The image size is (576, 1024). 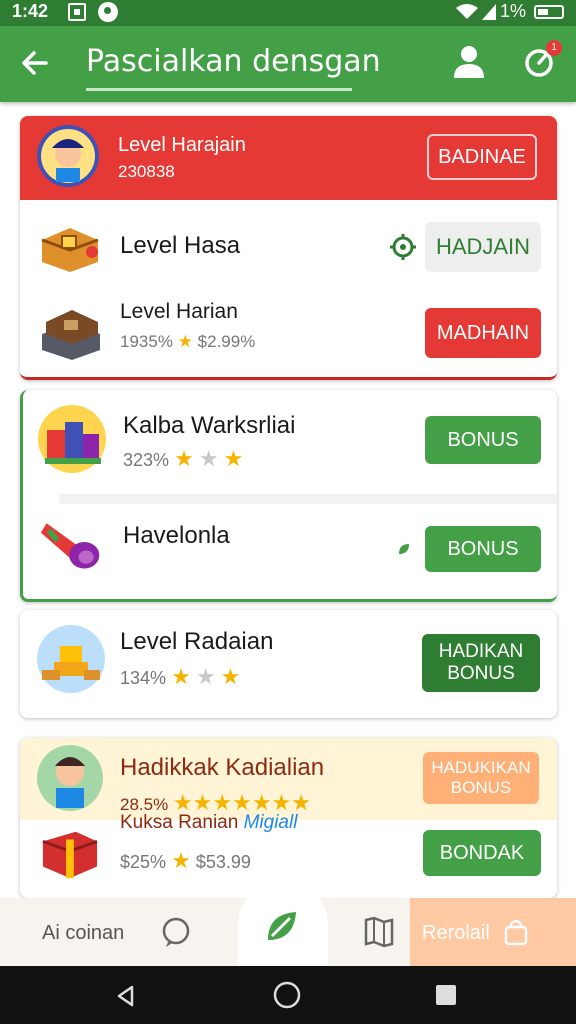 I want to click on app-bar: Pascialkan densgan, so click(x=288, y=64).